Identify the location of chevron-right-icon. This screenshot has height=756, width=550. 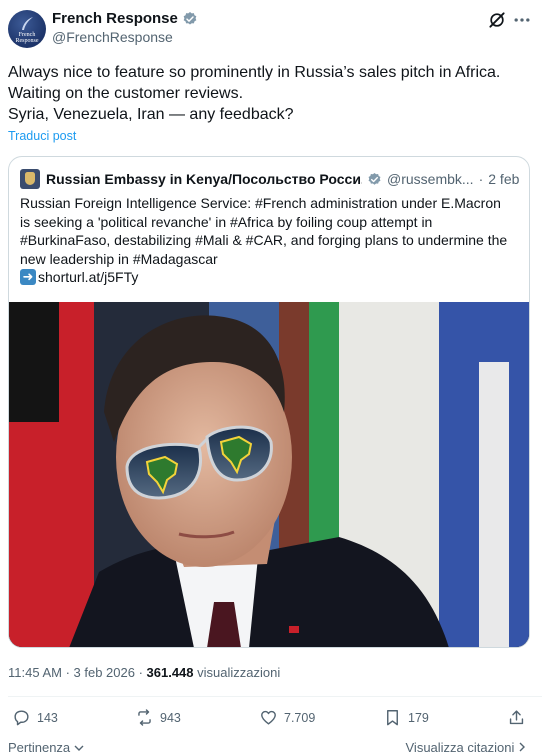
(522, 747).